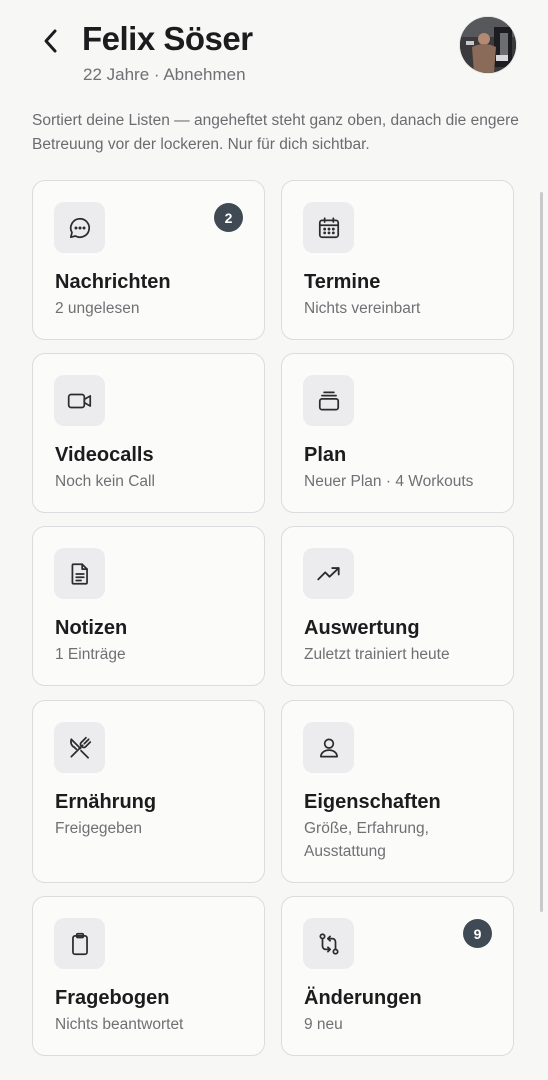 The width and height of the screenshot is (548, 1080). Describe the element at coordinates (106, 802) in the screenshot. I see `card-title: Ernährung` at that location.